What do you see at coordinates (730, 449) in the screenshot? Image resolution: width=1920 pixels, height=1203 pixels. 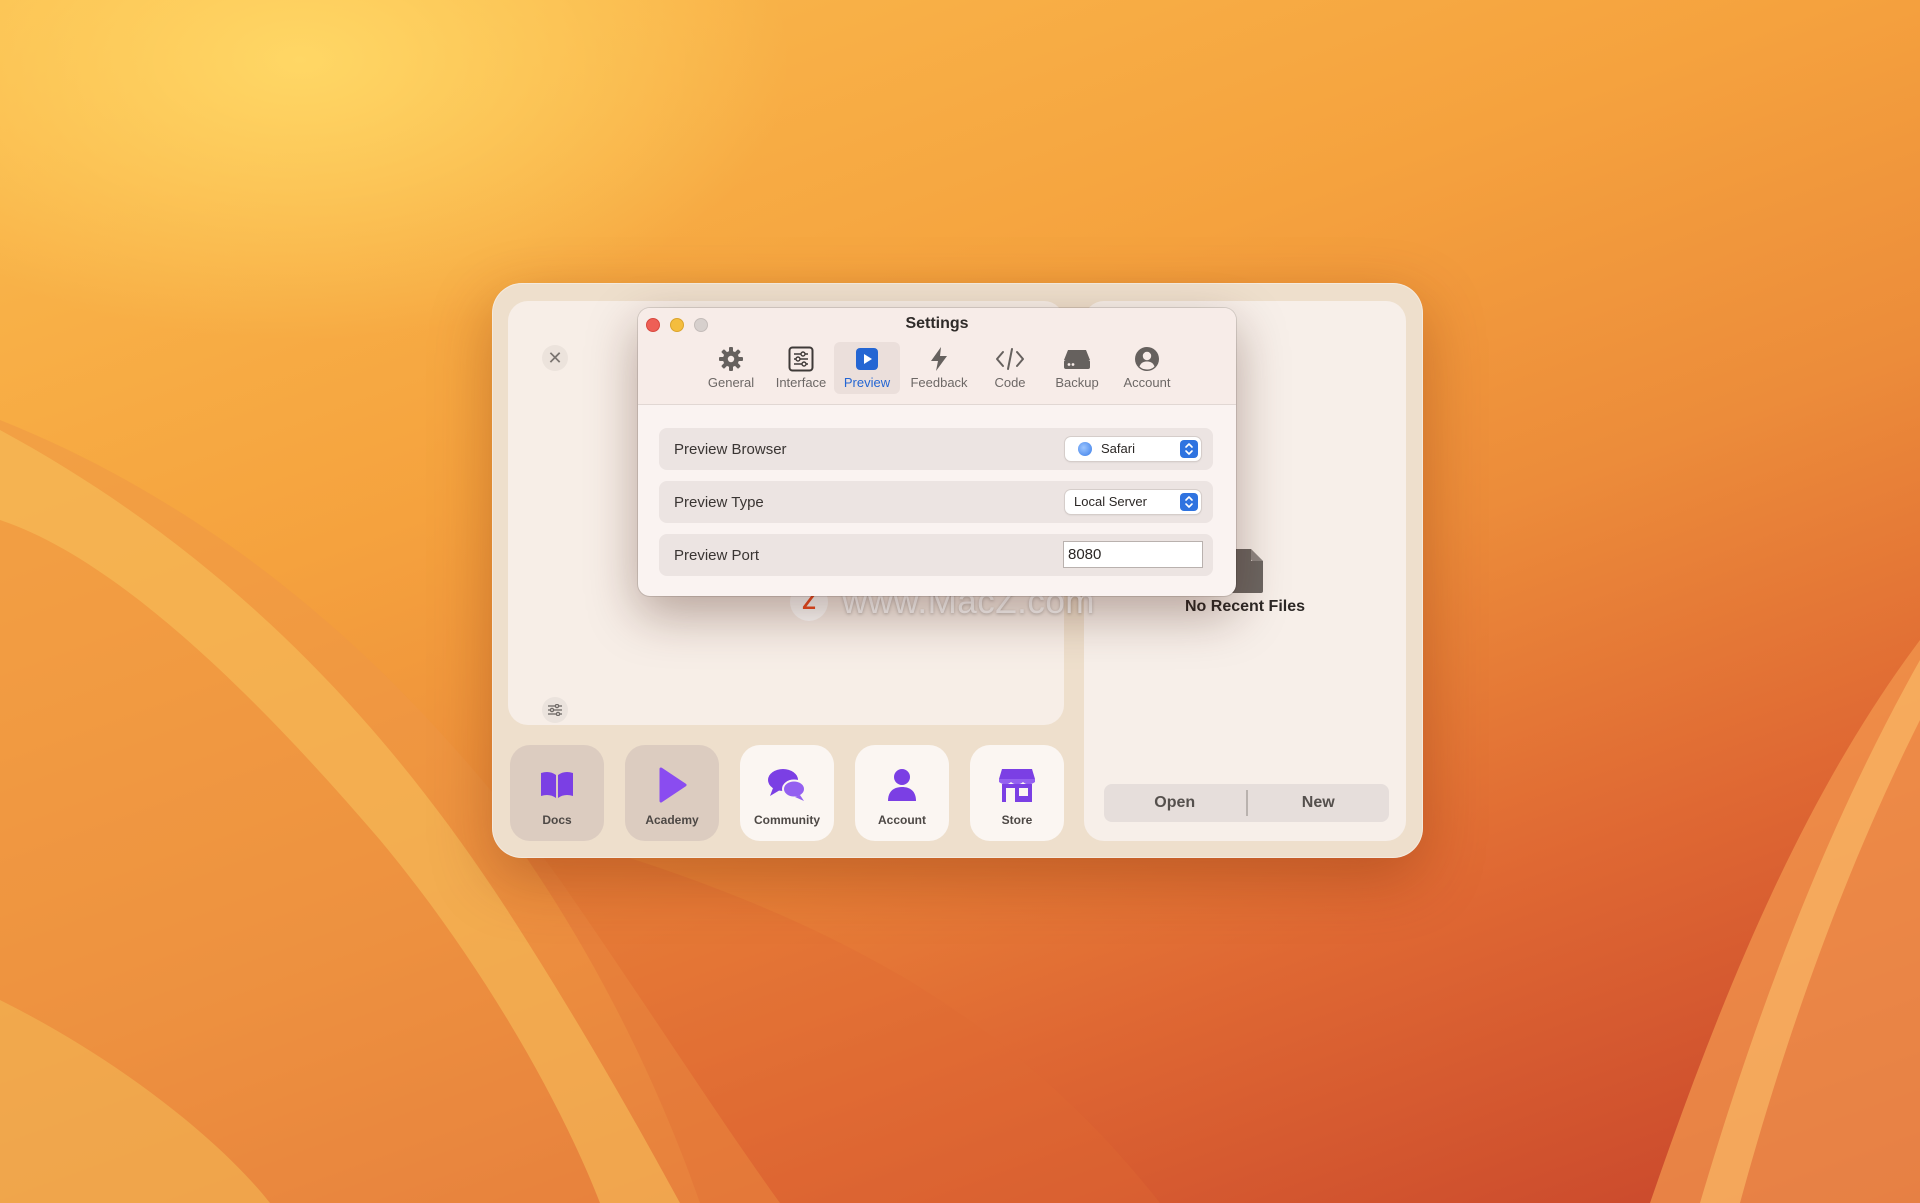 I see `preview-browser-label: Preview Browser` at bounding box center [730, 449].